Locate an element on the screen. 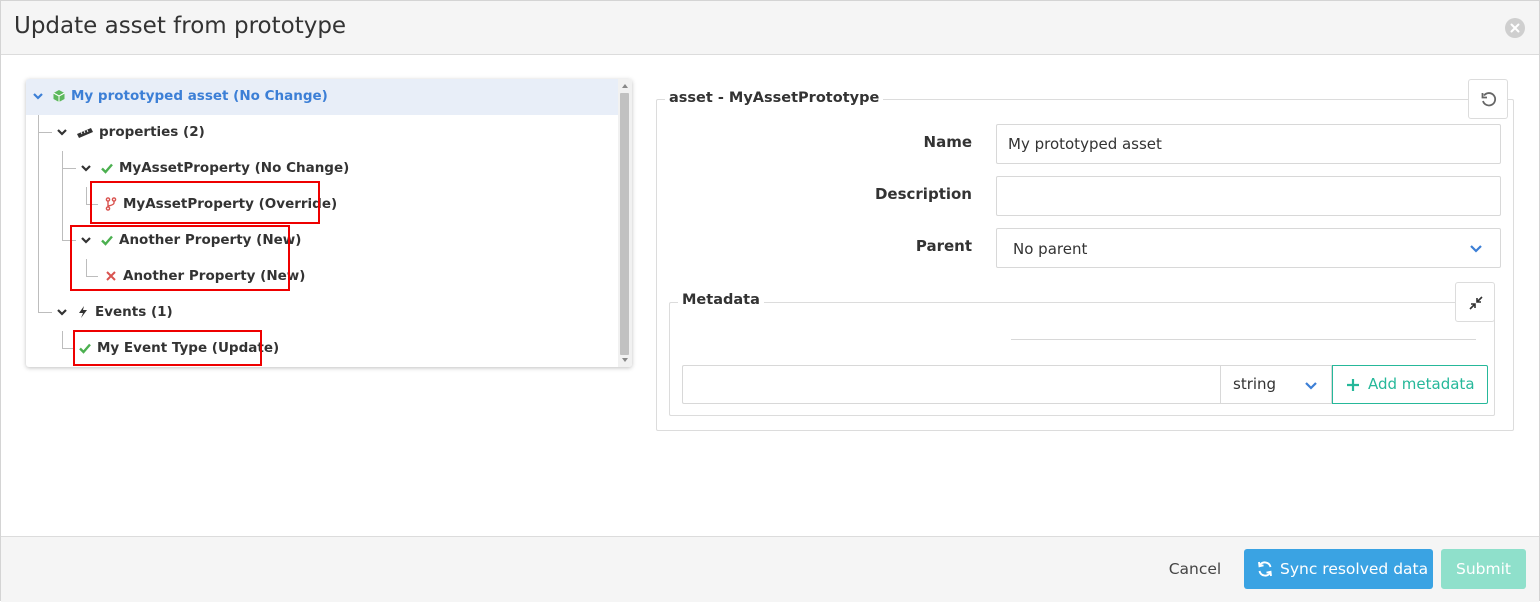 This screenshot has height=602, width=1540. metadata-type-value: string is located at coordinates (1255, 384).